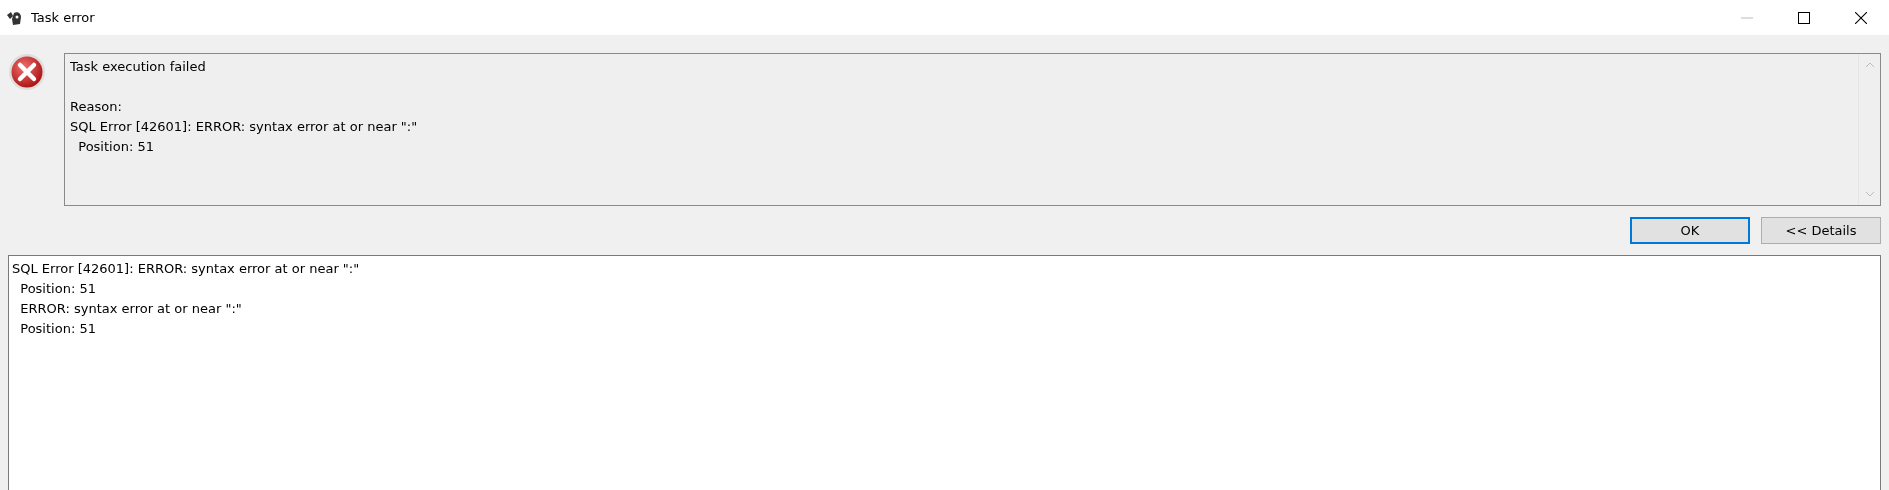 This screenshot has width=1889, height=490. Describe the element at coordinates (1690, 230) in the screenshot. I see `ok-button: OK` at that location.